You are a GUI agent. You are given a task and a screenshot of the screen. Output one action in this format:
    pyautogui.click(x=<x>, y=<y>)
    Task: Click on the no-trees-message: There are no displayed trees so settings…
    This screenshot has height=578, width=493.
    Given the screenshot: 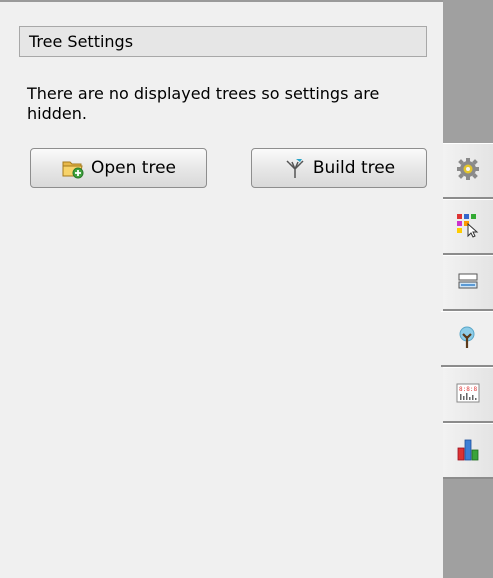 What is the action you would take?
    pyautogui.click(x=203, y=103)
    